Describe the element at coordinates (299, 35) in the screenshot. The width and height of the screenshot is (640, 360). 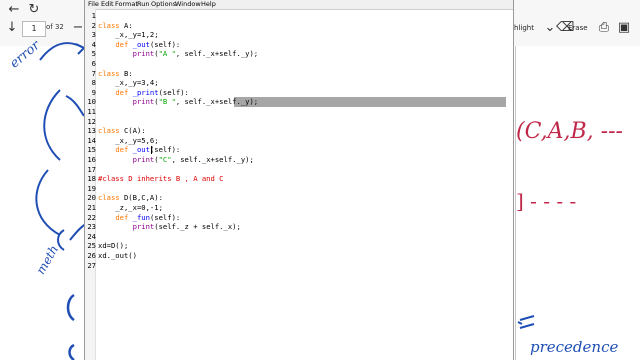
I see `code-line: 3 _x,_y=1,2;` at that location.